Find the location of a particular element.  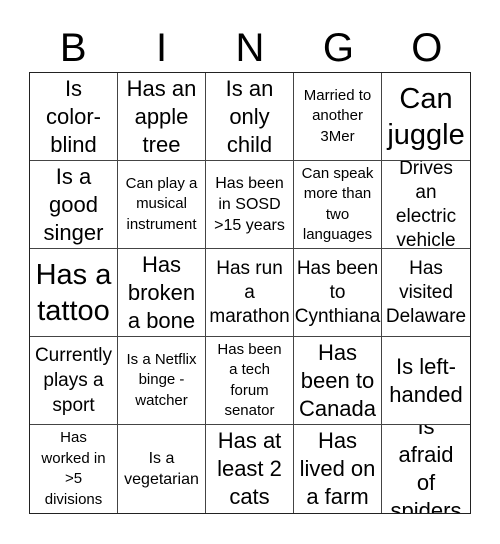

bingo-cell: Can juggle is located at coordinates (426, 117).